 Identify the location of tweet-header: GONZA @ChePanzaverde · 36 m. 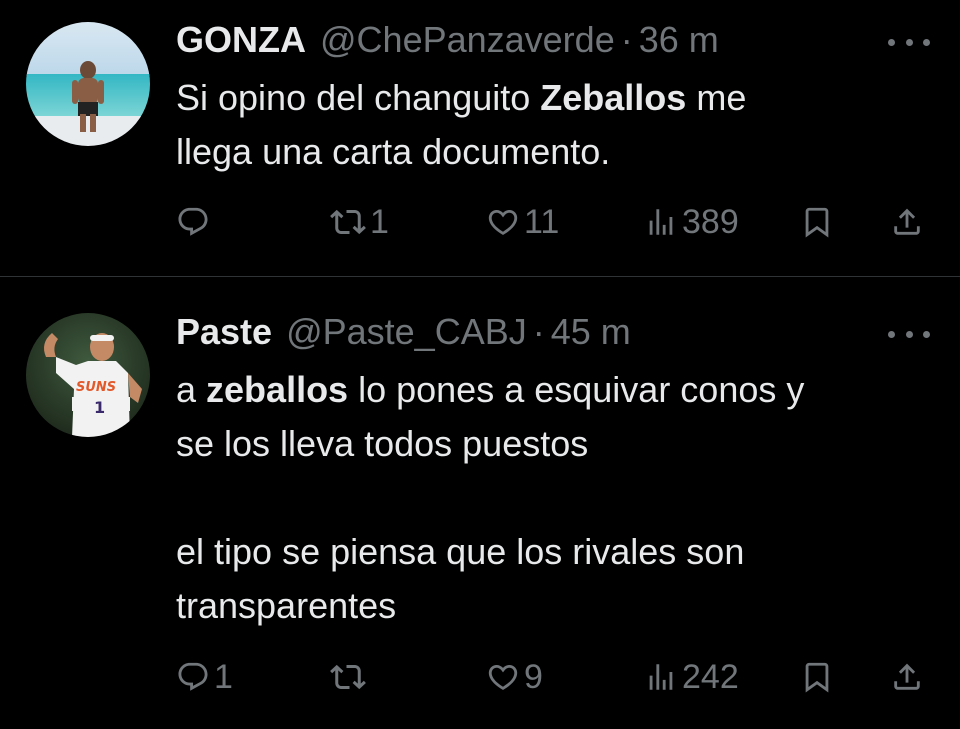
(447, 40).